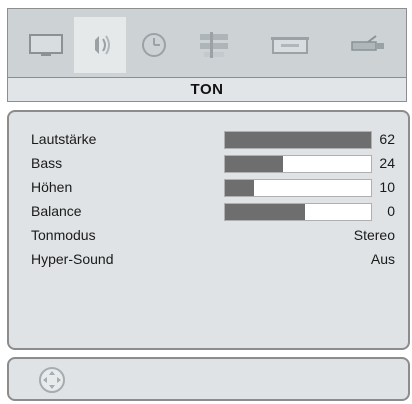  Describe the element at coordinates (298, 188) in the screenshot. I see `treble-slider` at that location.